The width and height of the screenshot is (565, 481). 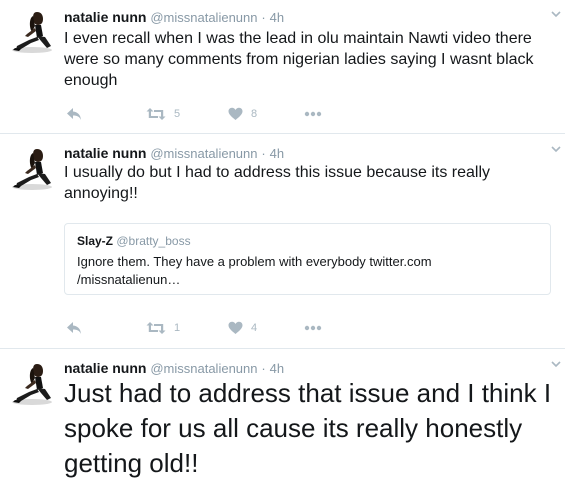 What do you see at coordinates (214, 328) in the screenshot?
I see `tweet-actions: 1 4` at bounding box center [214, 328].